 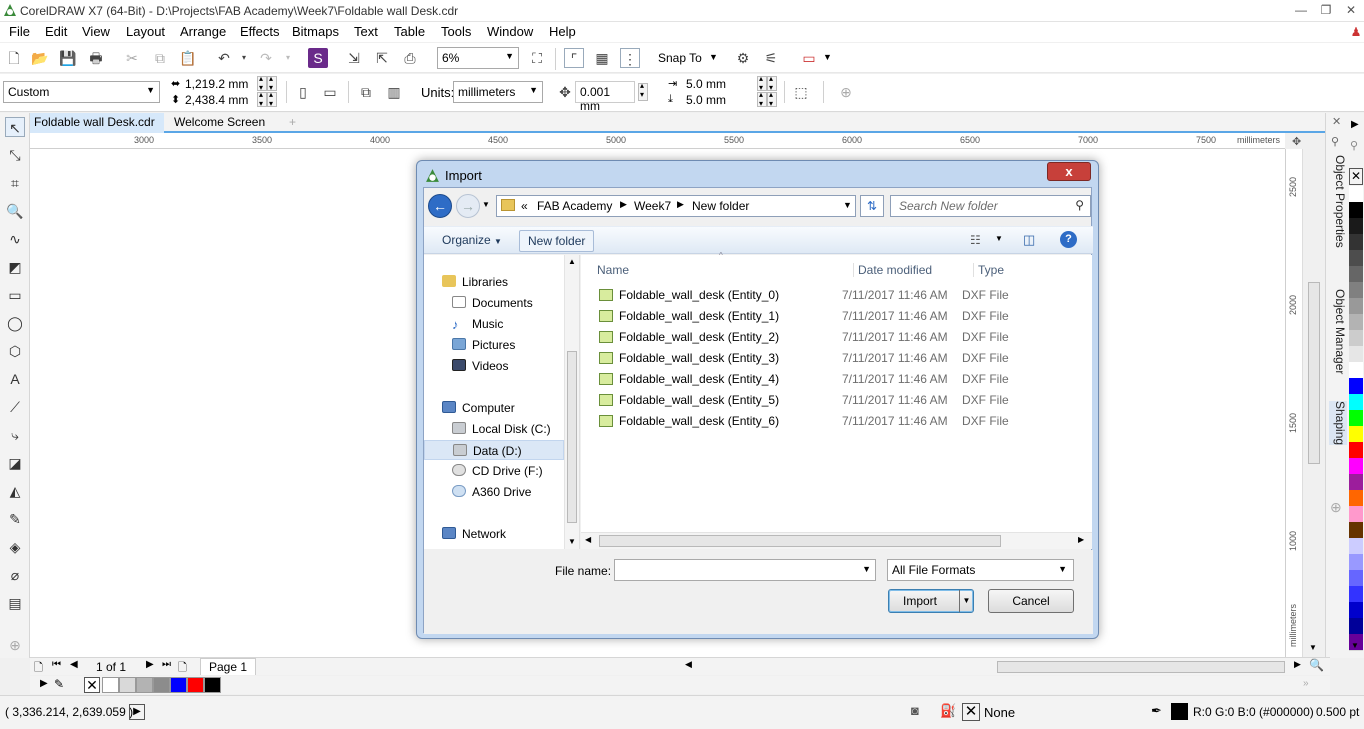 I want to click on export-icon: ⇱, so click(x=382, y=58).